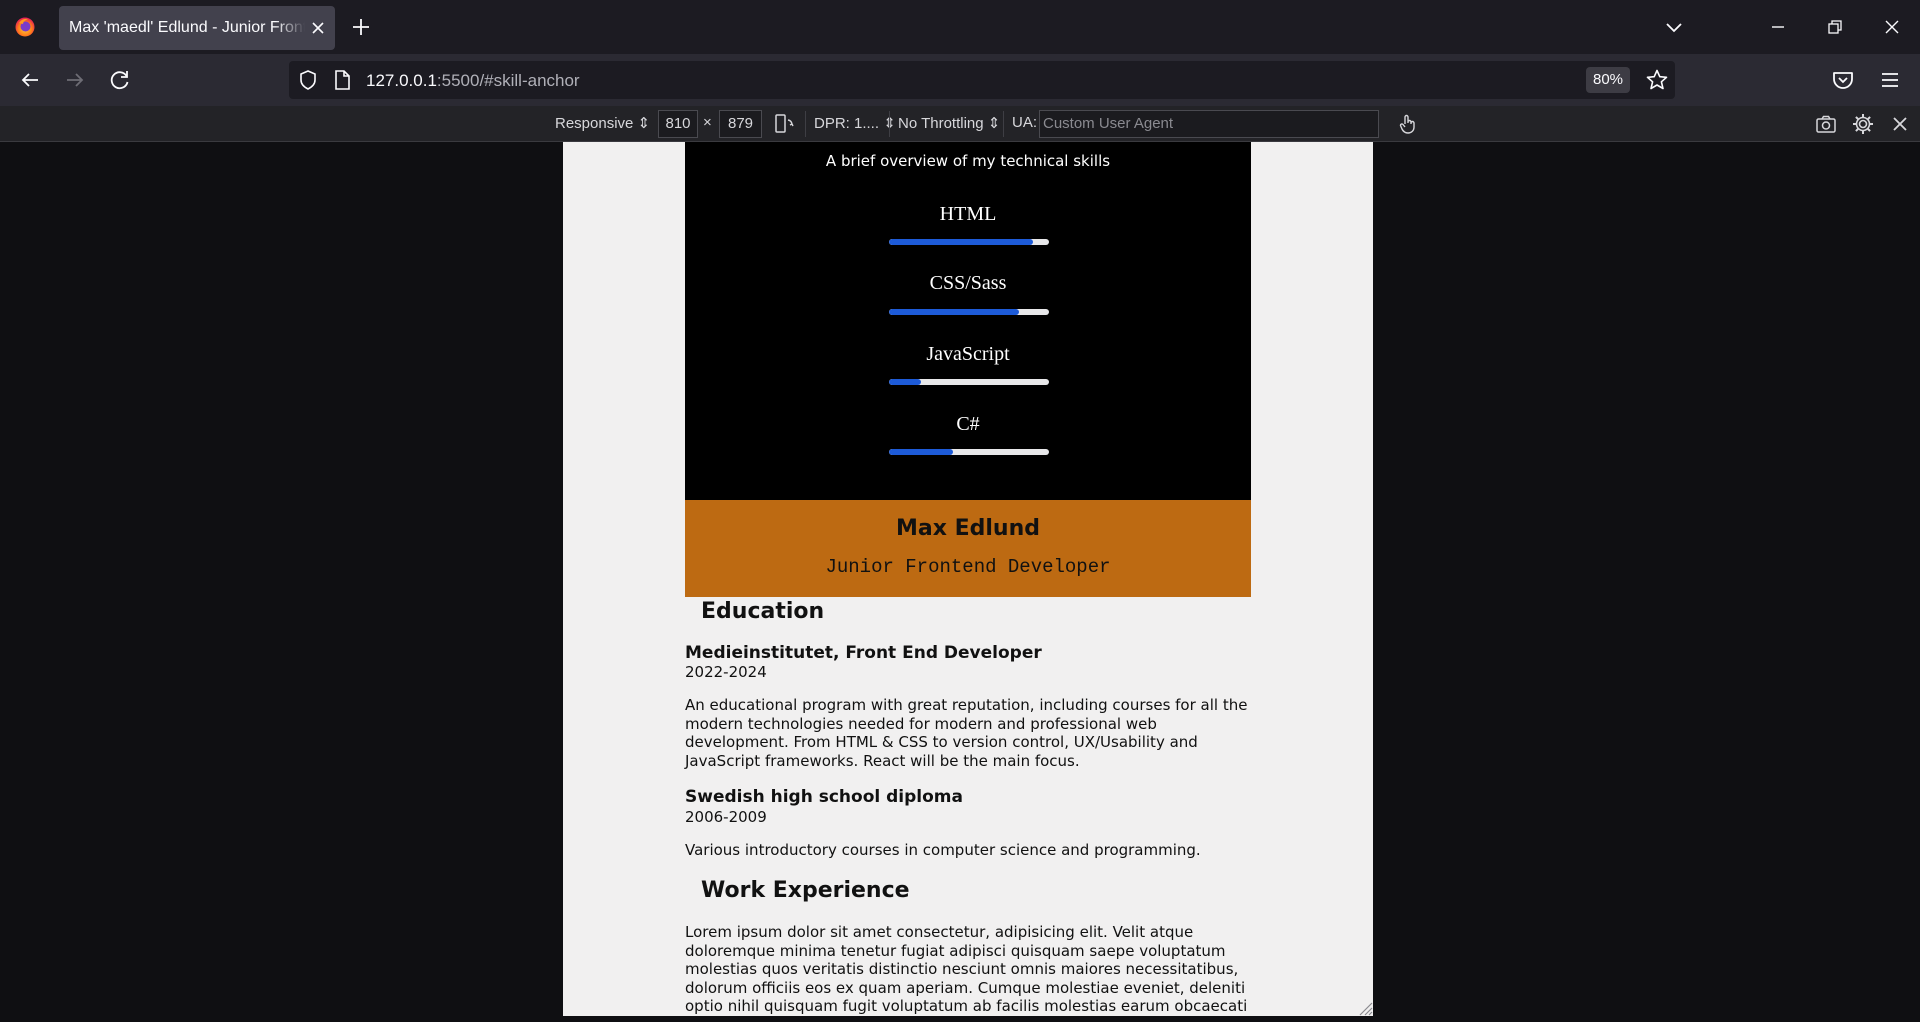 This screenshot has width=1920, height=1022. I want to click on skill-name: JavaScript, so click(968, 354).